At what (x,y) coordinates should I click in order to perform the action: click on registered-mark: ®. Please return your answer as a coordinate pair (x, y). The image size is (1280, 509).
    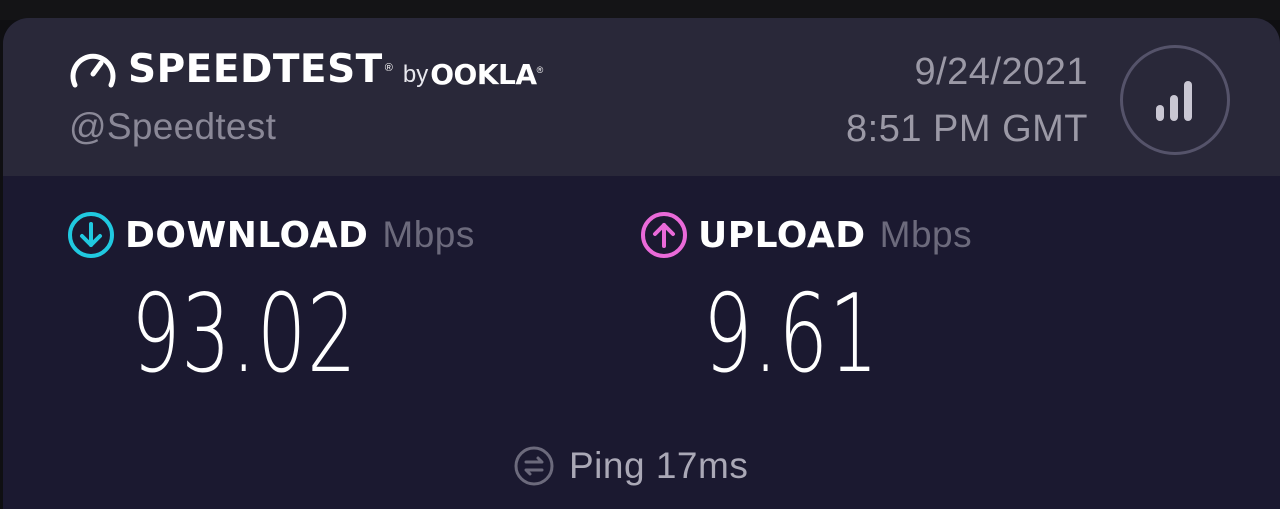
    Looking at the image, I should click on (388, 68).